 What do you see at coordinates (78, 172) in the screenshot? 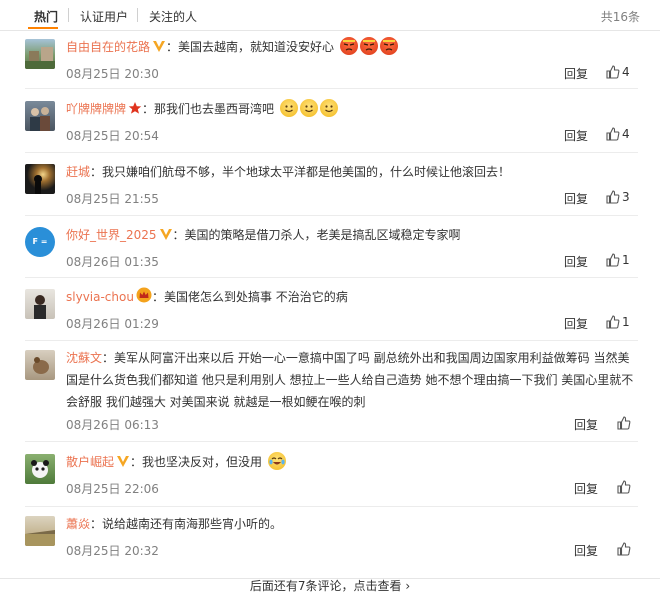
I see `comment-username: 赶城` at bounding box center [78, 172].